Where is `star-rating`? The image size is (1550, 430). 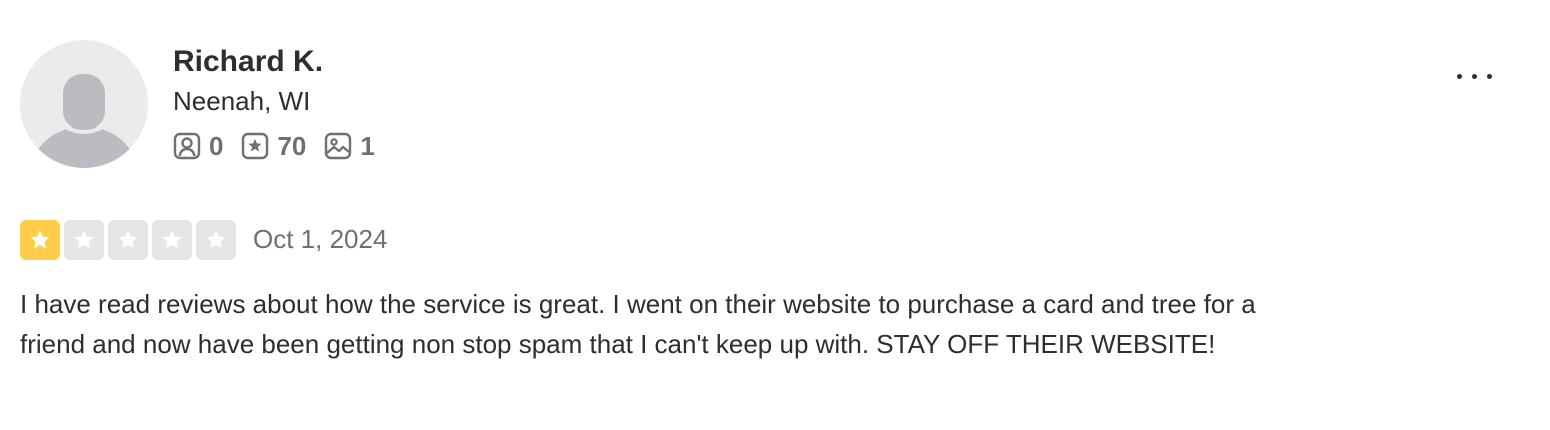
star-rating is located at coordinates (130, 239).